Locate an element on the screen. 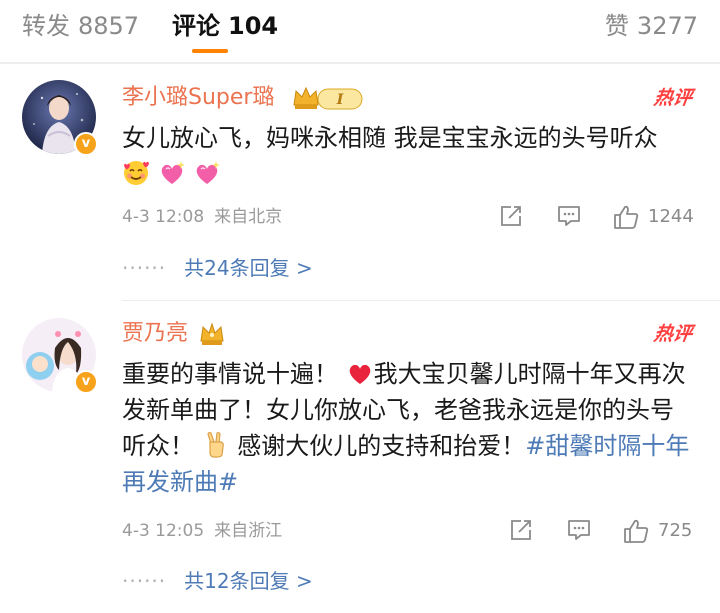 Image resolution: width=720 pixels, height=613 pixels. comment-actions: 1244 is located at coordinates (598, 217).